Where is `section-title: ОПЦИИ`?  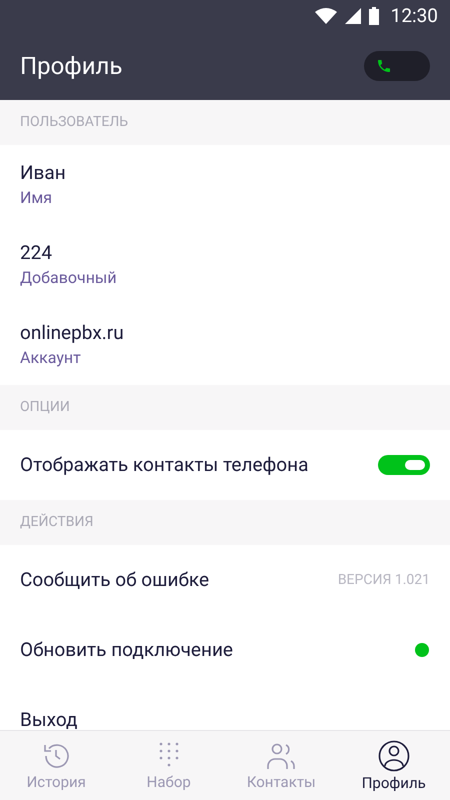
section-title: ОПЦИИ is located at coordinates (45, 407).